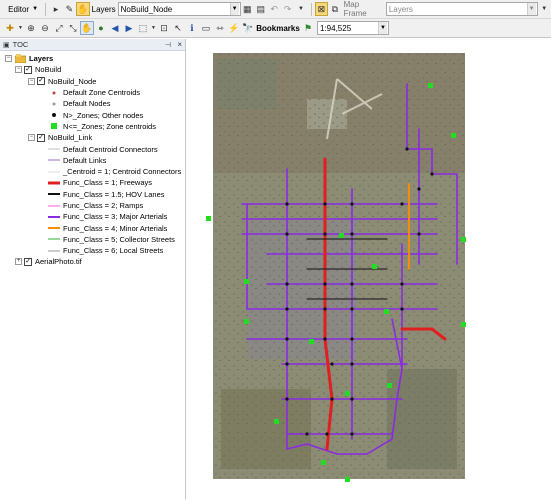  Describe the element at coordinates (143, 28) in the screenshot. I see `select-features-icon: ⬚` at that location.